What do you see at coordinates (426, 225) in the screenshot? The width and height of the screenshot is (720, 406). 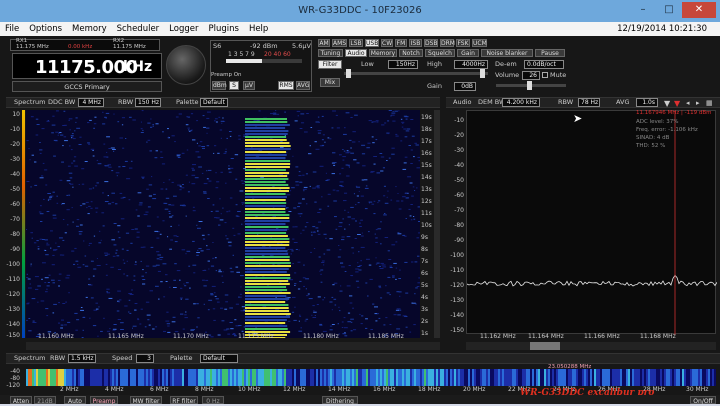 I see `t-tick: 10s` at bounding box center [426, 225].